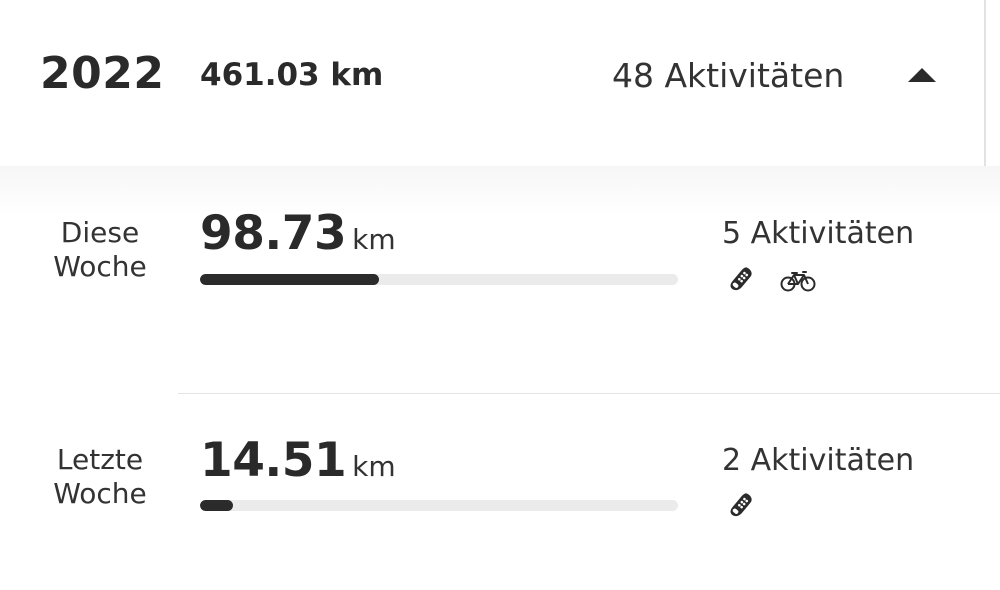 This screenshot has width=1000, height=590. Describe the element at coordinates (292, 75) in the screenshot. I see `year-distance: 461.03 km` at that location.